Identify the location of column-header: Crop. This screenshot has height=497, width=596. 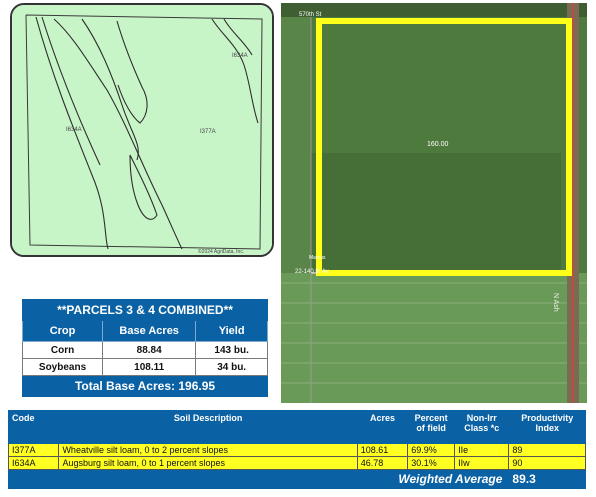
(62, 331).